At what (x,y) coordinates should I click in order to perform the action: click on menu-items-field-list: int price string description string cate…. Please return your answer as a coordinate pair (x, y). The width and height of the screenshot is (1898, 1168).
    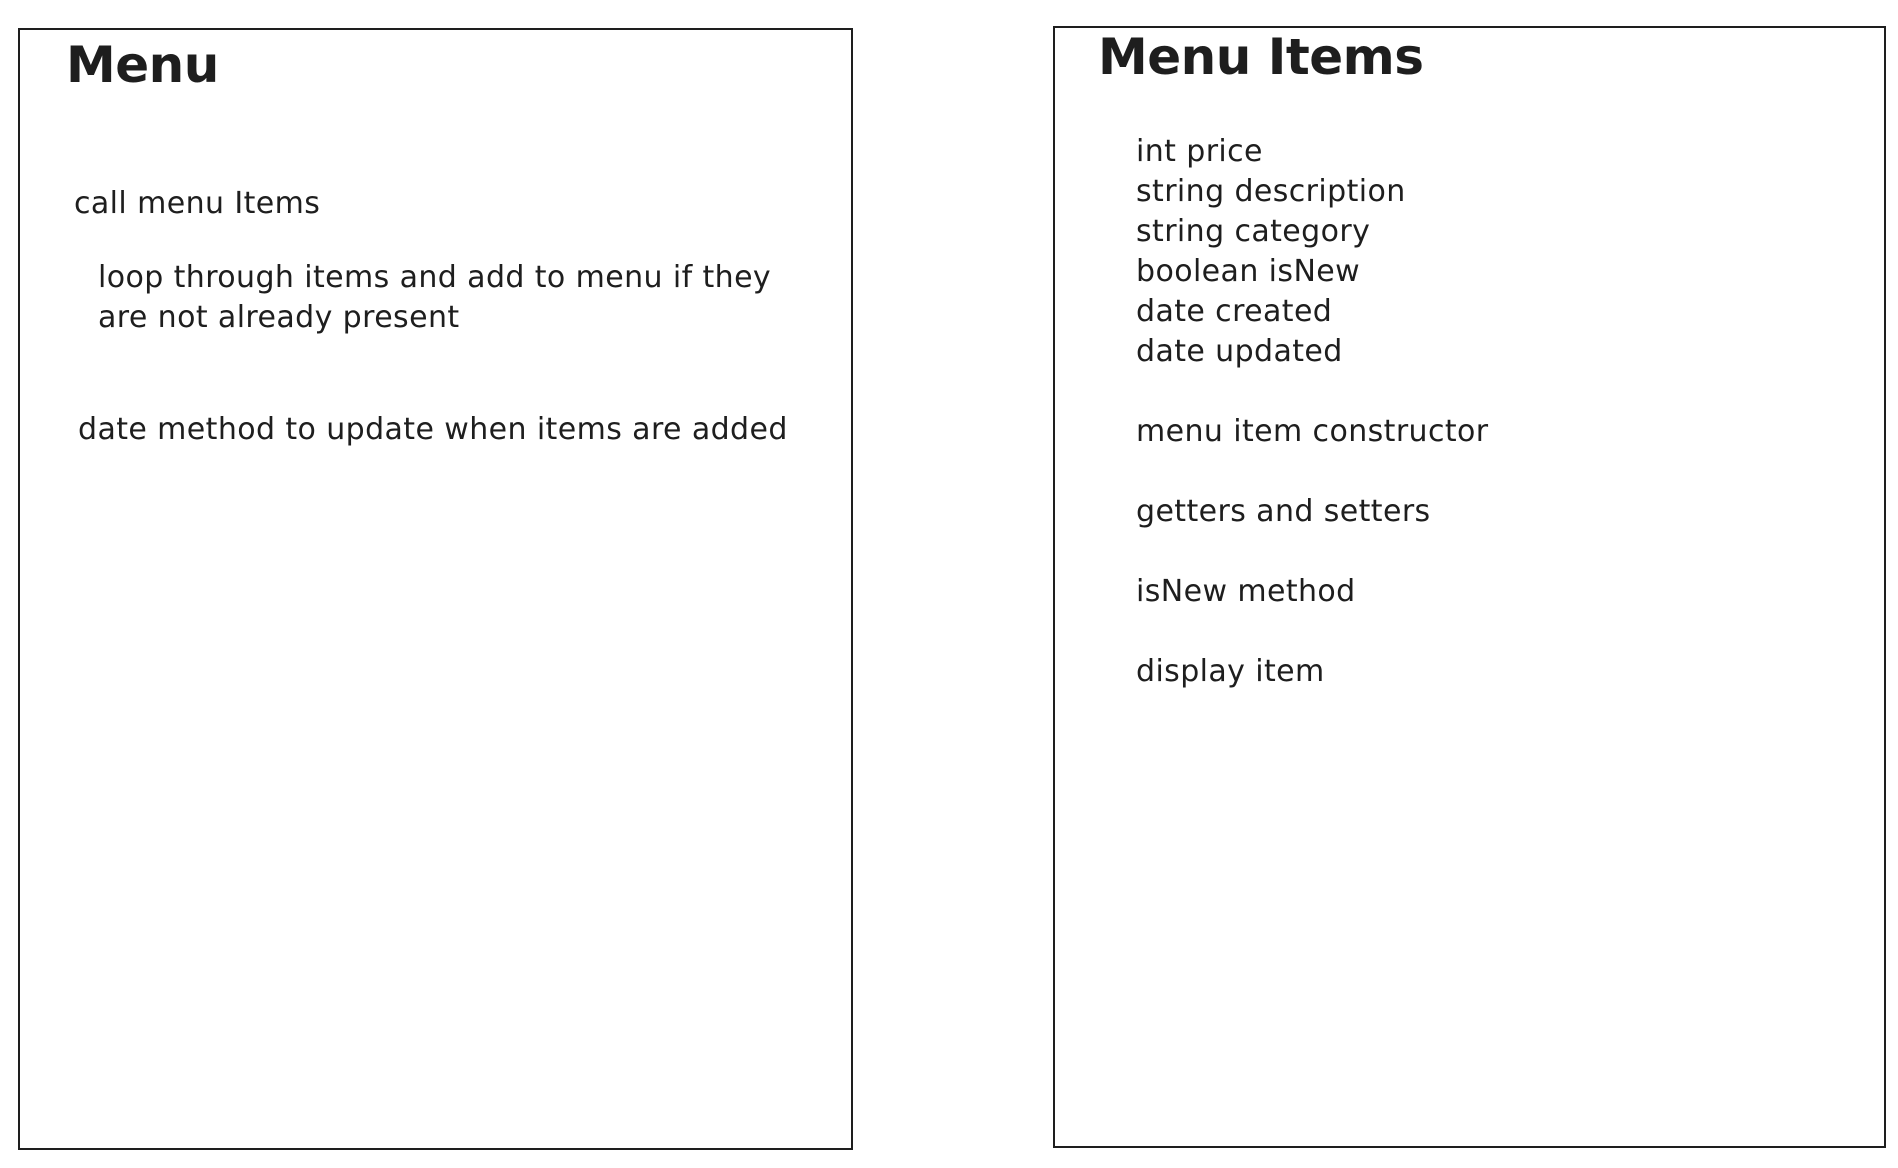
    Looking at the image, I should click on (1271, 252).